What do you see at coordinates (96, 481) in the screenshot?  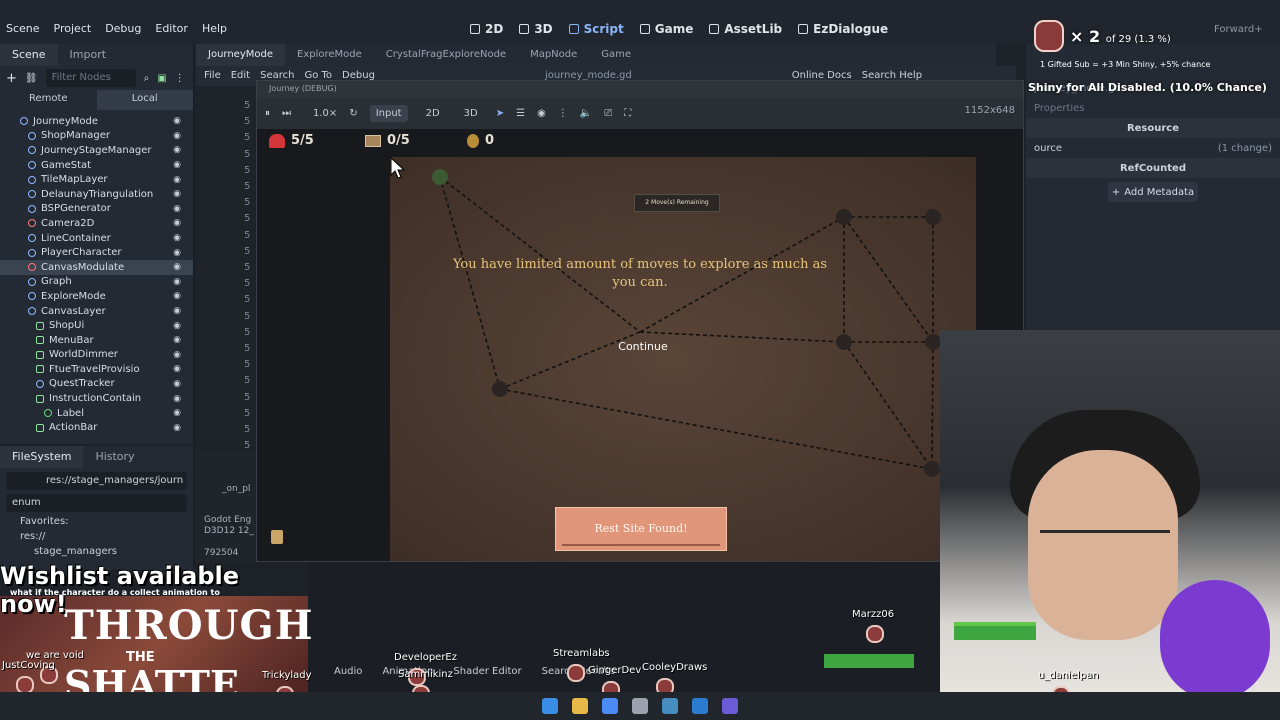 I see `filesystem-path: res://stage_managers/journ` at bounding box center [96, 481].